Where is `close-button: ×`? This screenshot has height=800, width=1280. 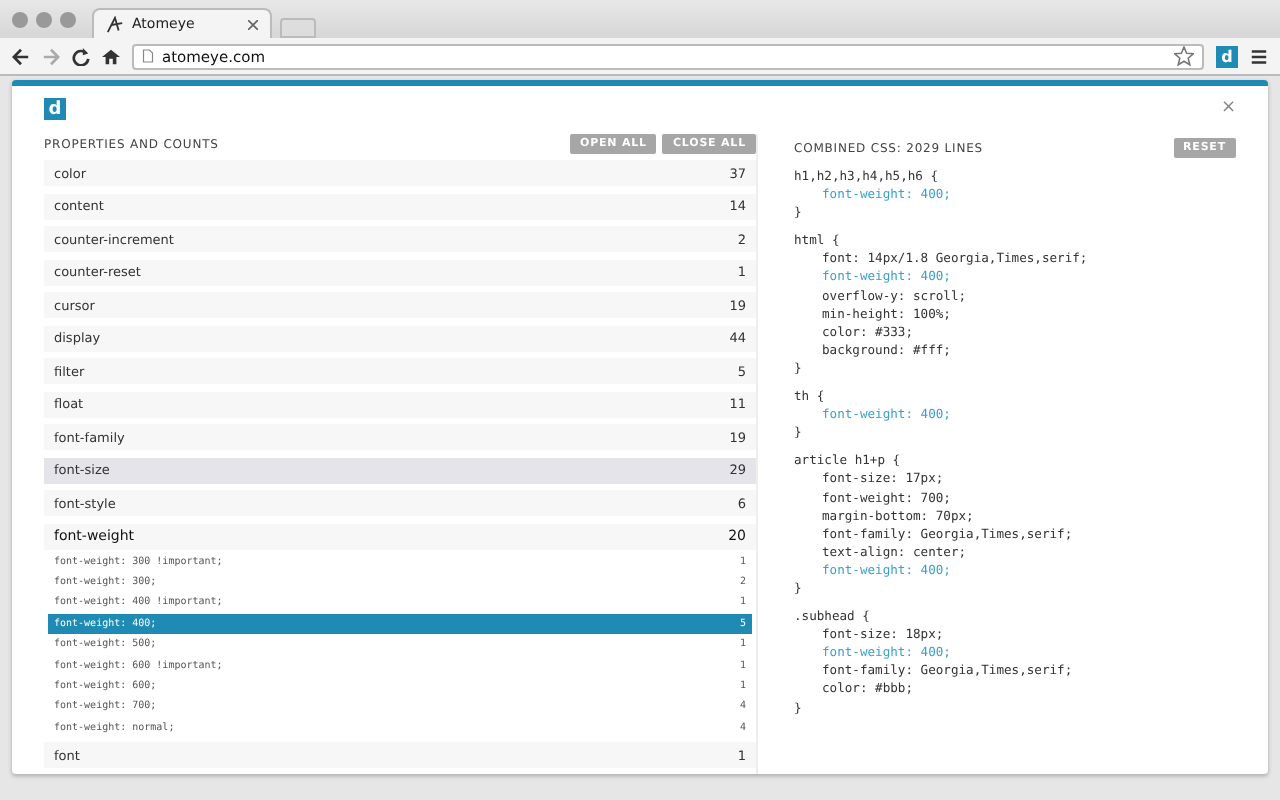
close-button: × is located at coordinates (1228, 108).